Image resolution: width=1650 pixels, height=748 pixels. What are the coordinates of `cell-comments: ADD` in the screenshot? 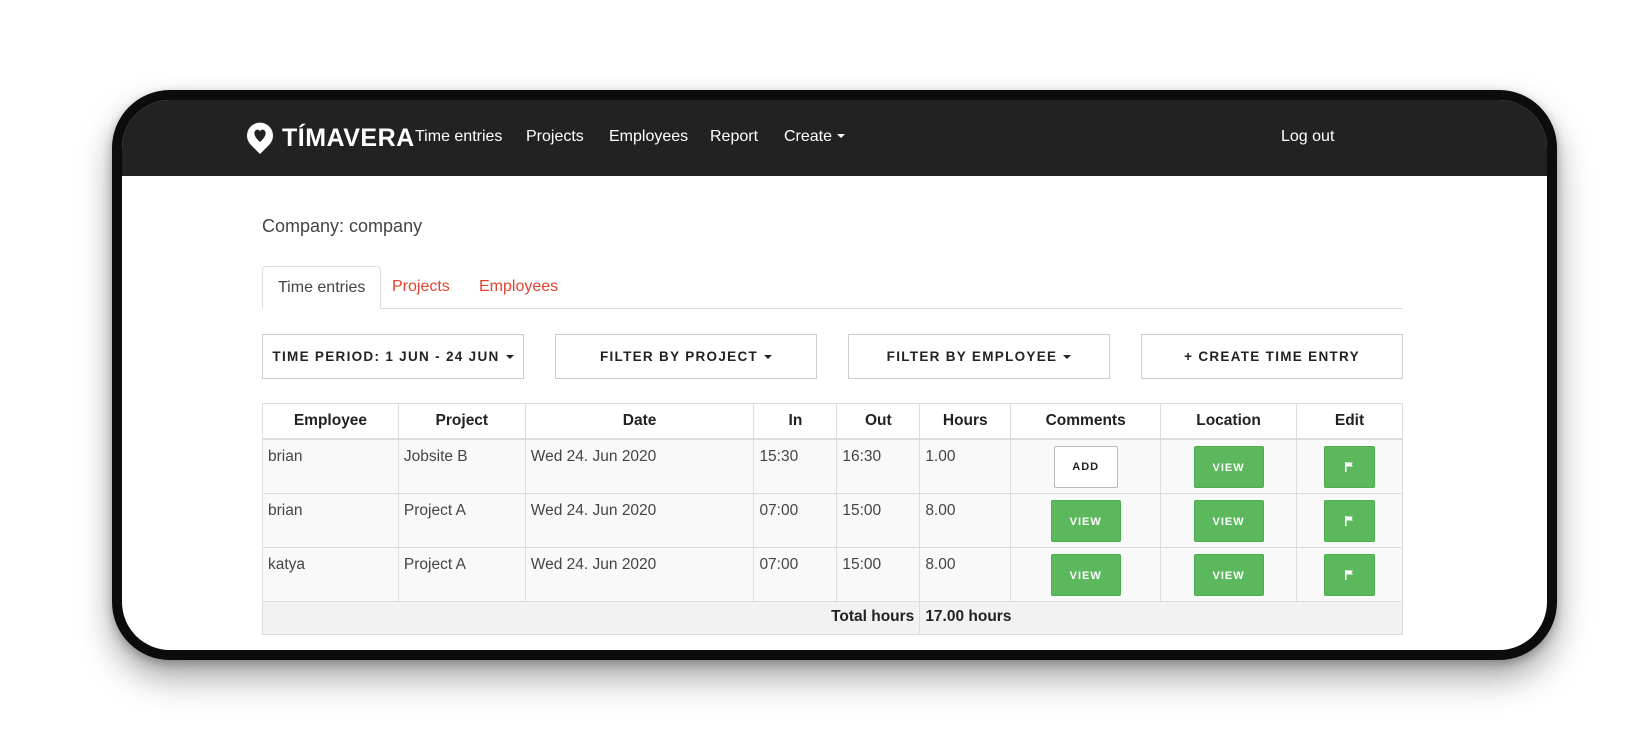 It's located at (1086, 466).